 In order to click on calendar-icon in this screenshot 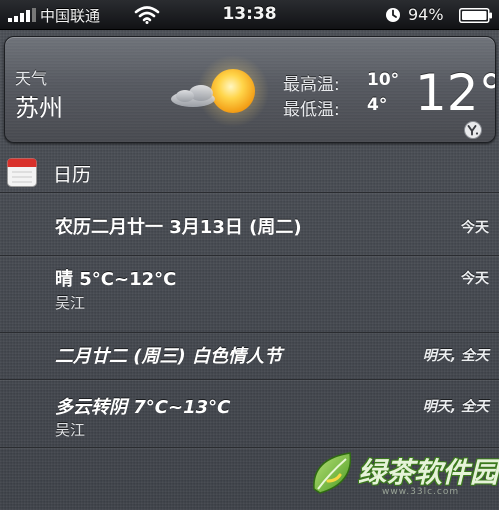, I will do `click(22, 172)`.